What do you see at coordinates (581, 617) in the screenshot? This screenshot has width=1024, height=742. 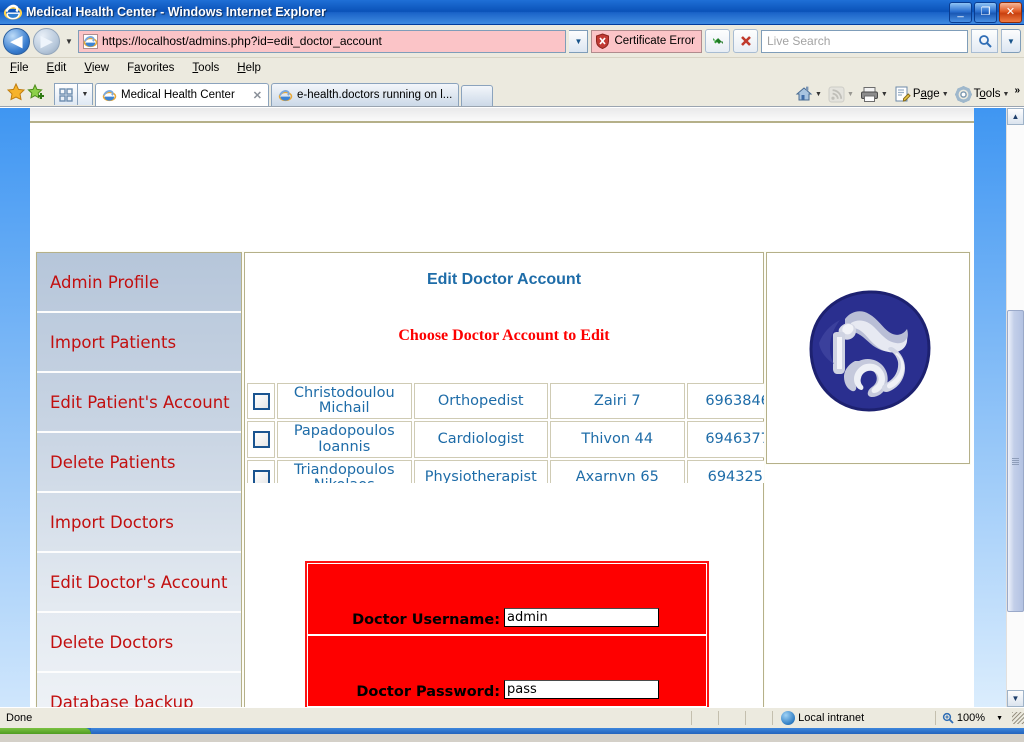 I see `username-input: admin` at bounding box center [581, 617].